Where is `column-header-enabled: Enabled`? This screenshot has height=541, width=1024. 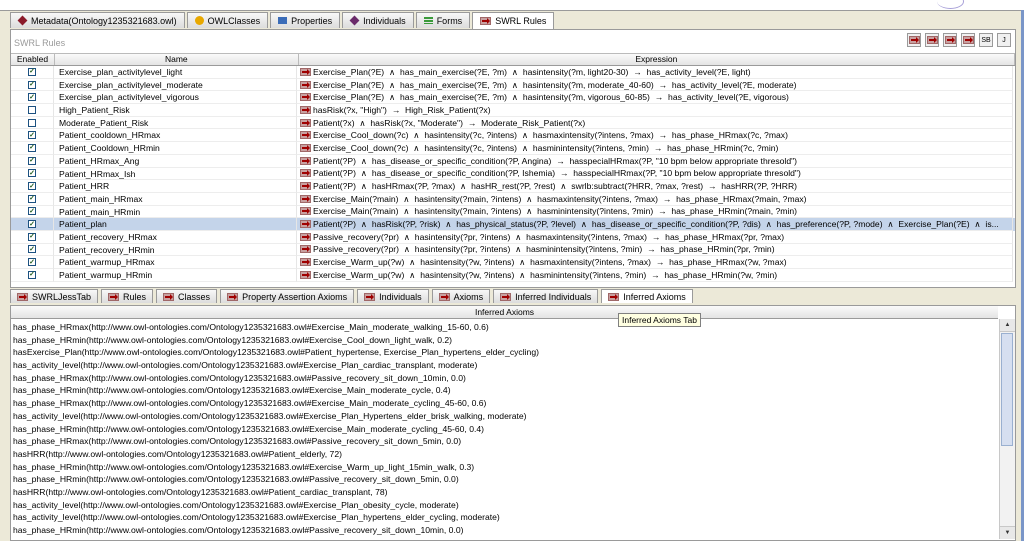 column-header-enabled: Enabled is located at coordinates (33, 59).